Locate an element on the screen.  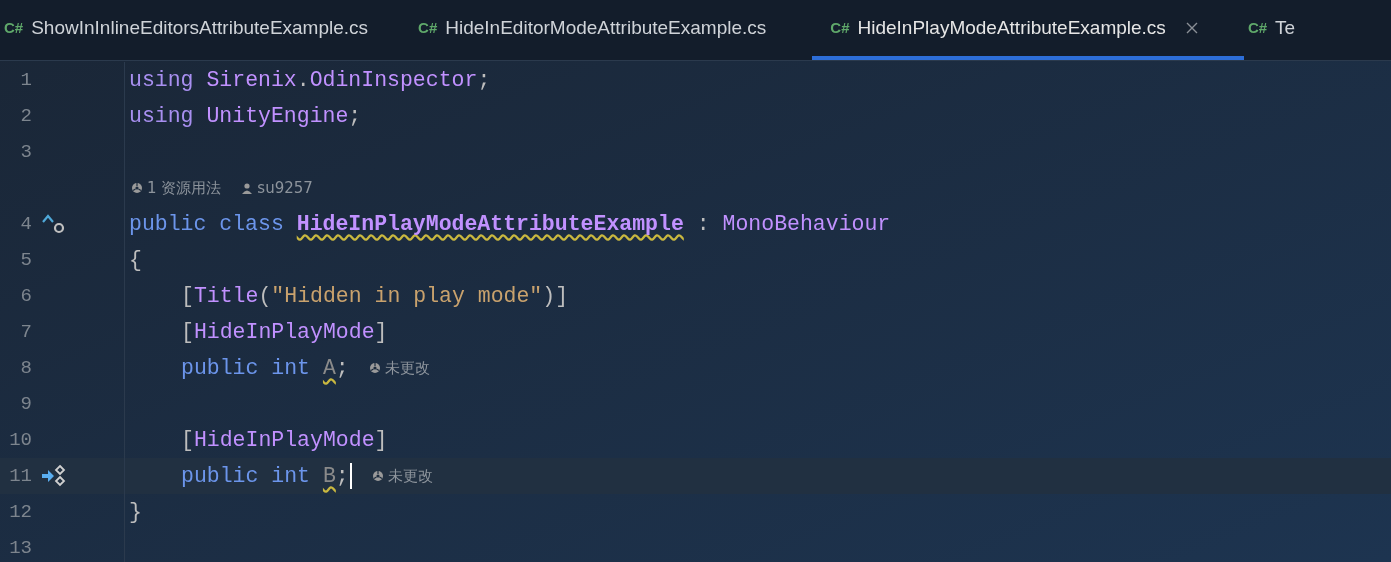
person-icon is located at coordinates (247, 188).